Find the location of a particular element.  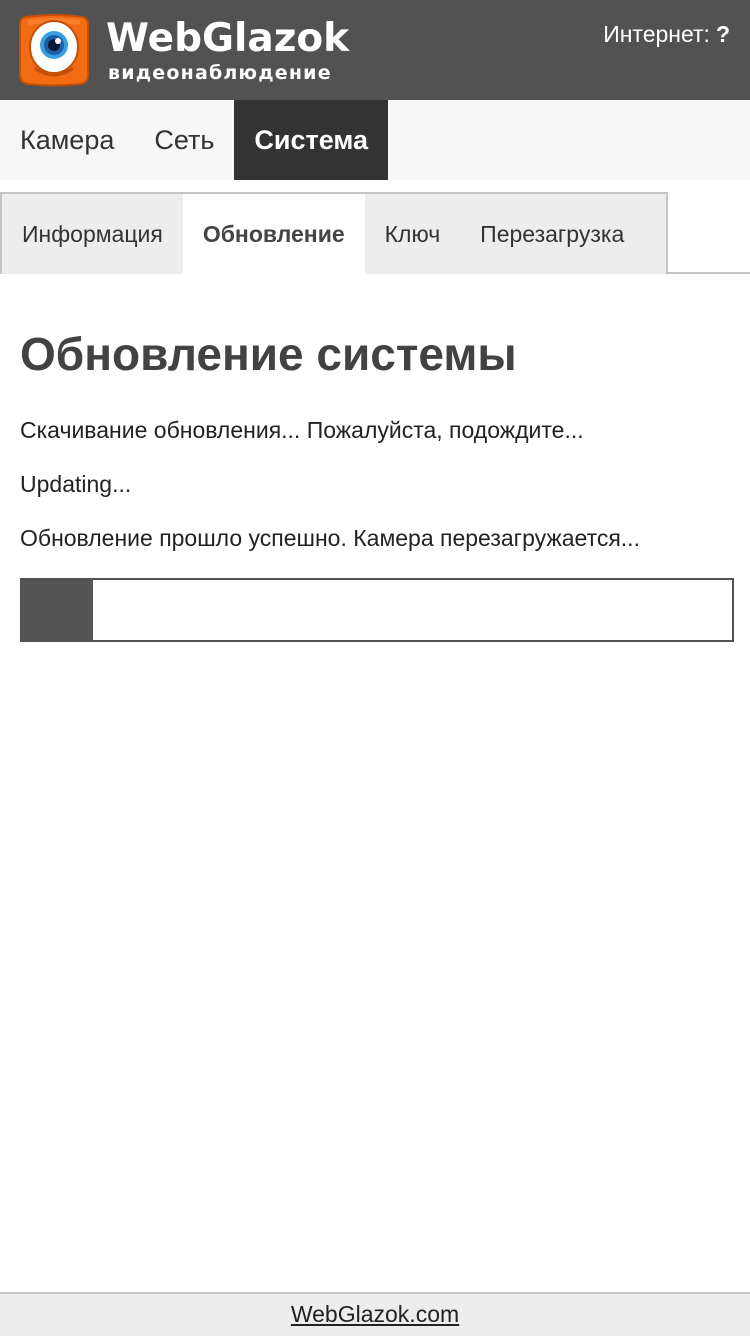

main-nav: Камера Сеть Система is located at coordinates (375, 140).